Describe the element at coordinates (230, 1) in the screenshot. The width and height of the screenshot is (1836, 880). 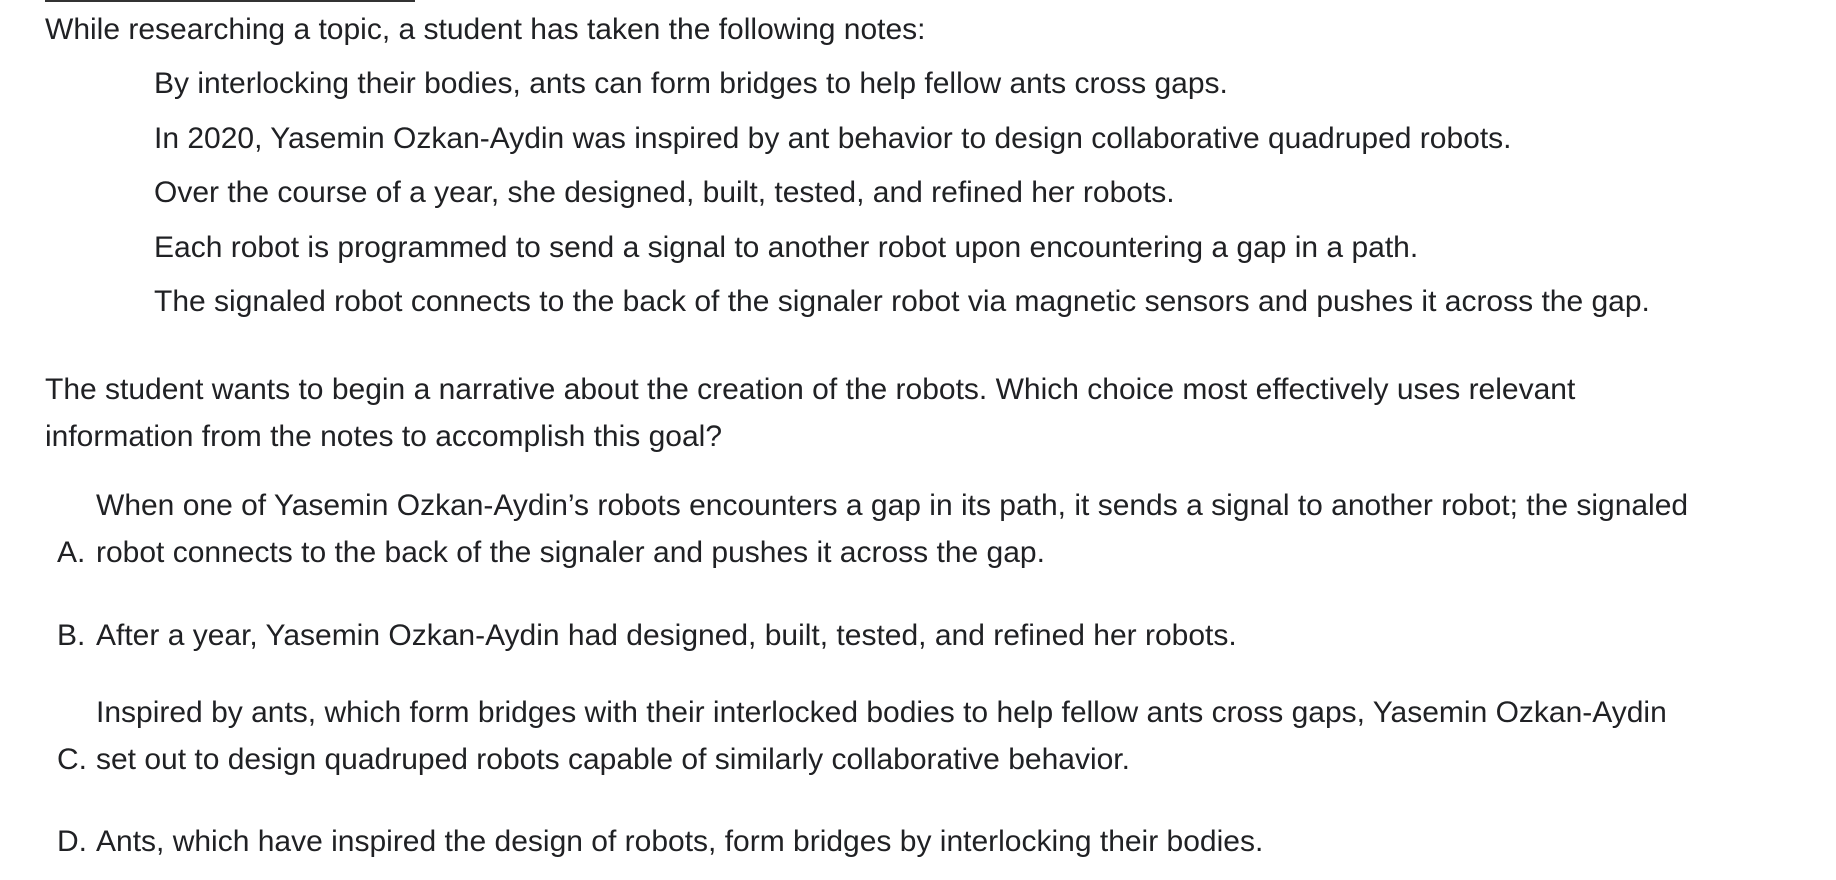
I see `top-divider` at that location.